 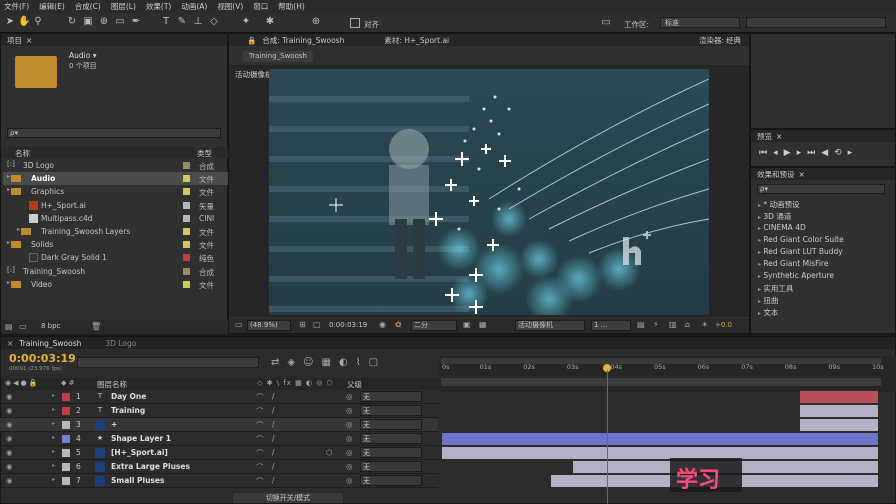 What do you see at coordinates (269, 325) in the screenshot?
I see `zoom-select: (48.9%)` at bounding box center [269, 325].